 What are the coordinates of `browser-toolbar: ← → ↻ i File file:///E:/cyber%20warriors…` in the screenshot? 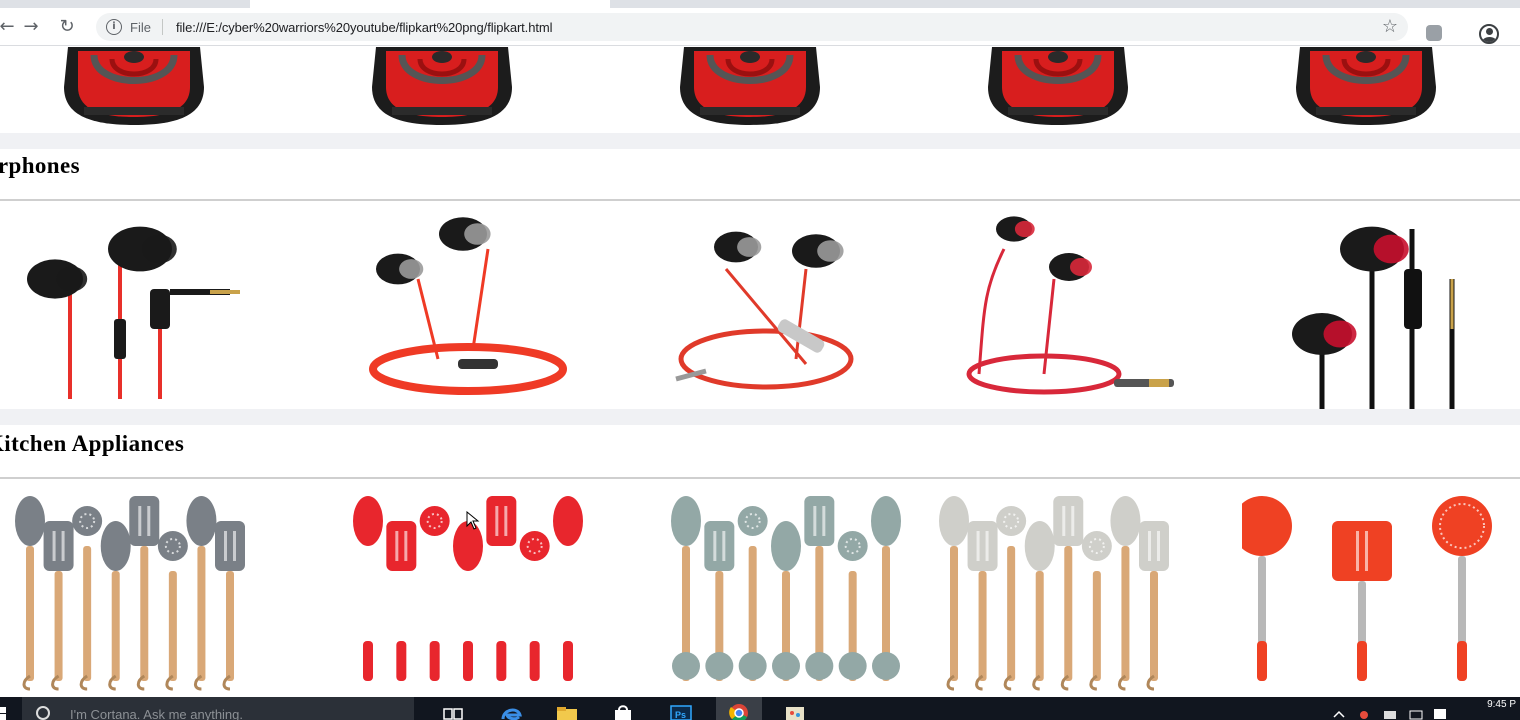 It's located at (760, 27).